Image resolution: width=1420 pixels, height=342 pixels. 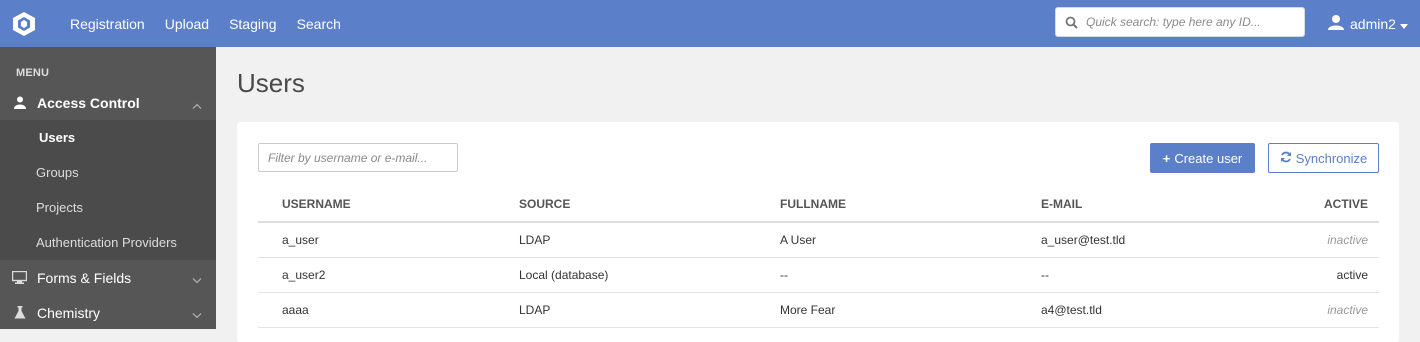 What do you see at coordinates (108, 137) in the screenshot?
I see `sidebar-item-users: Users` at bounding box center [108, 137].